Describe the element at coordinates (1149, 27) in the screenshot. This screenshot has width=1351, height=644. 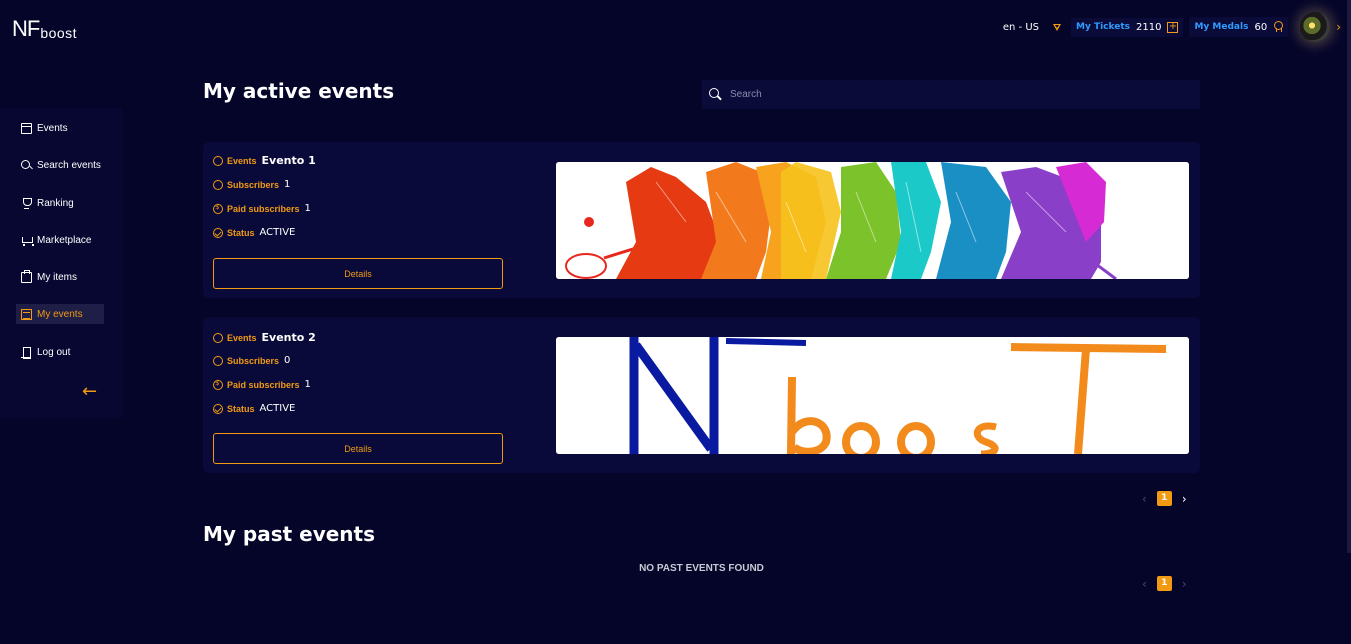
I see `tickets-value: 2110` at that location.